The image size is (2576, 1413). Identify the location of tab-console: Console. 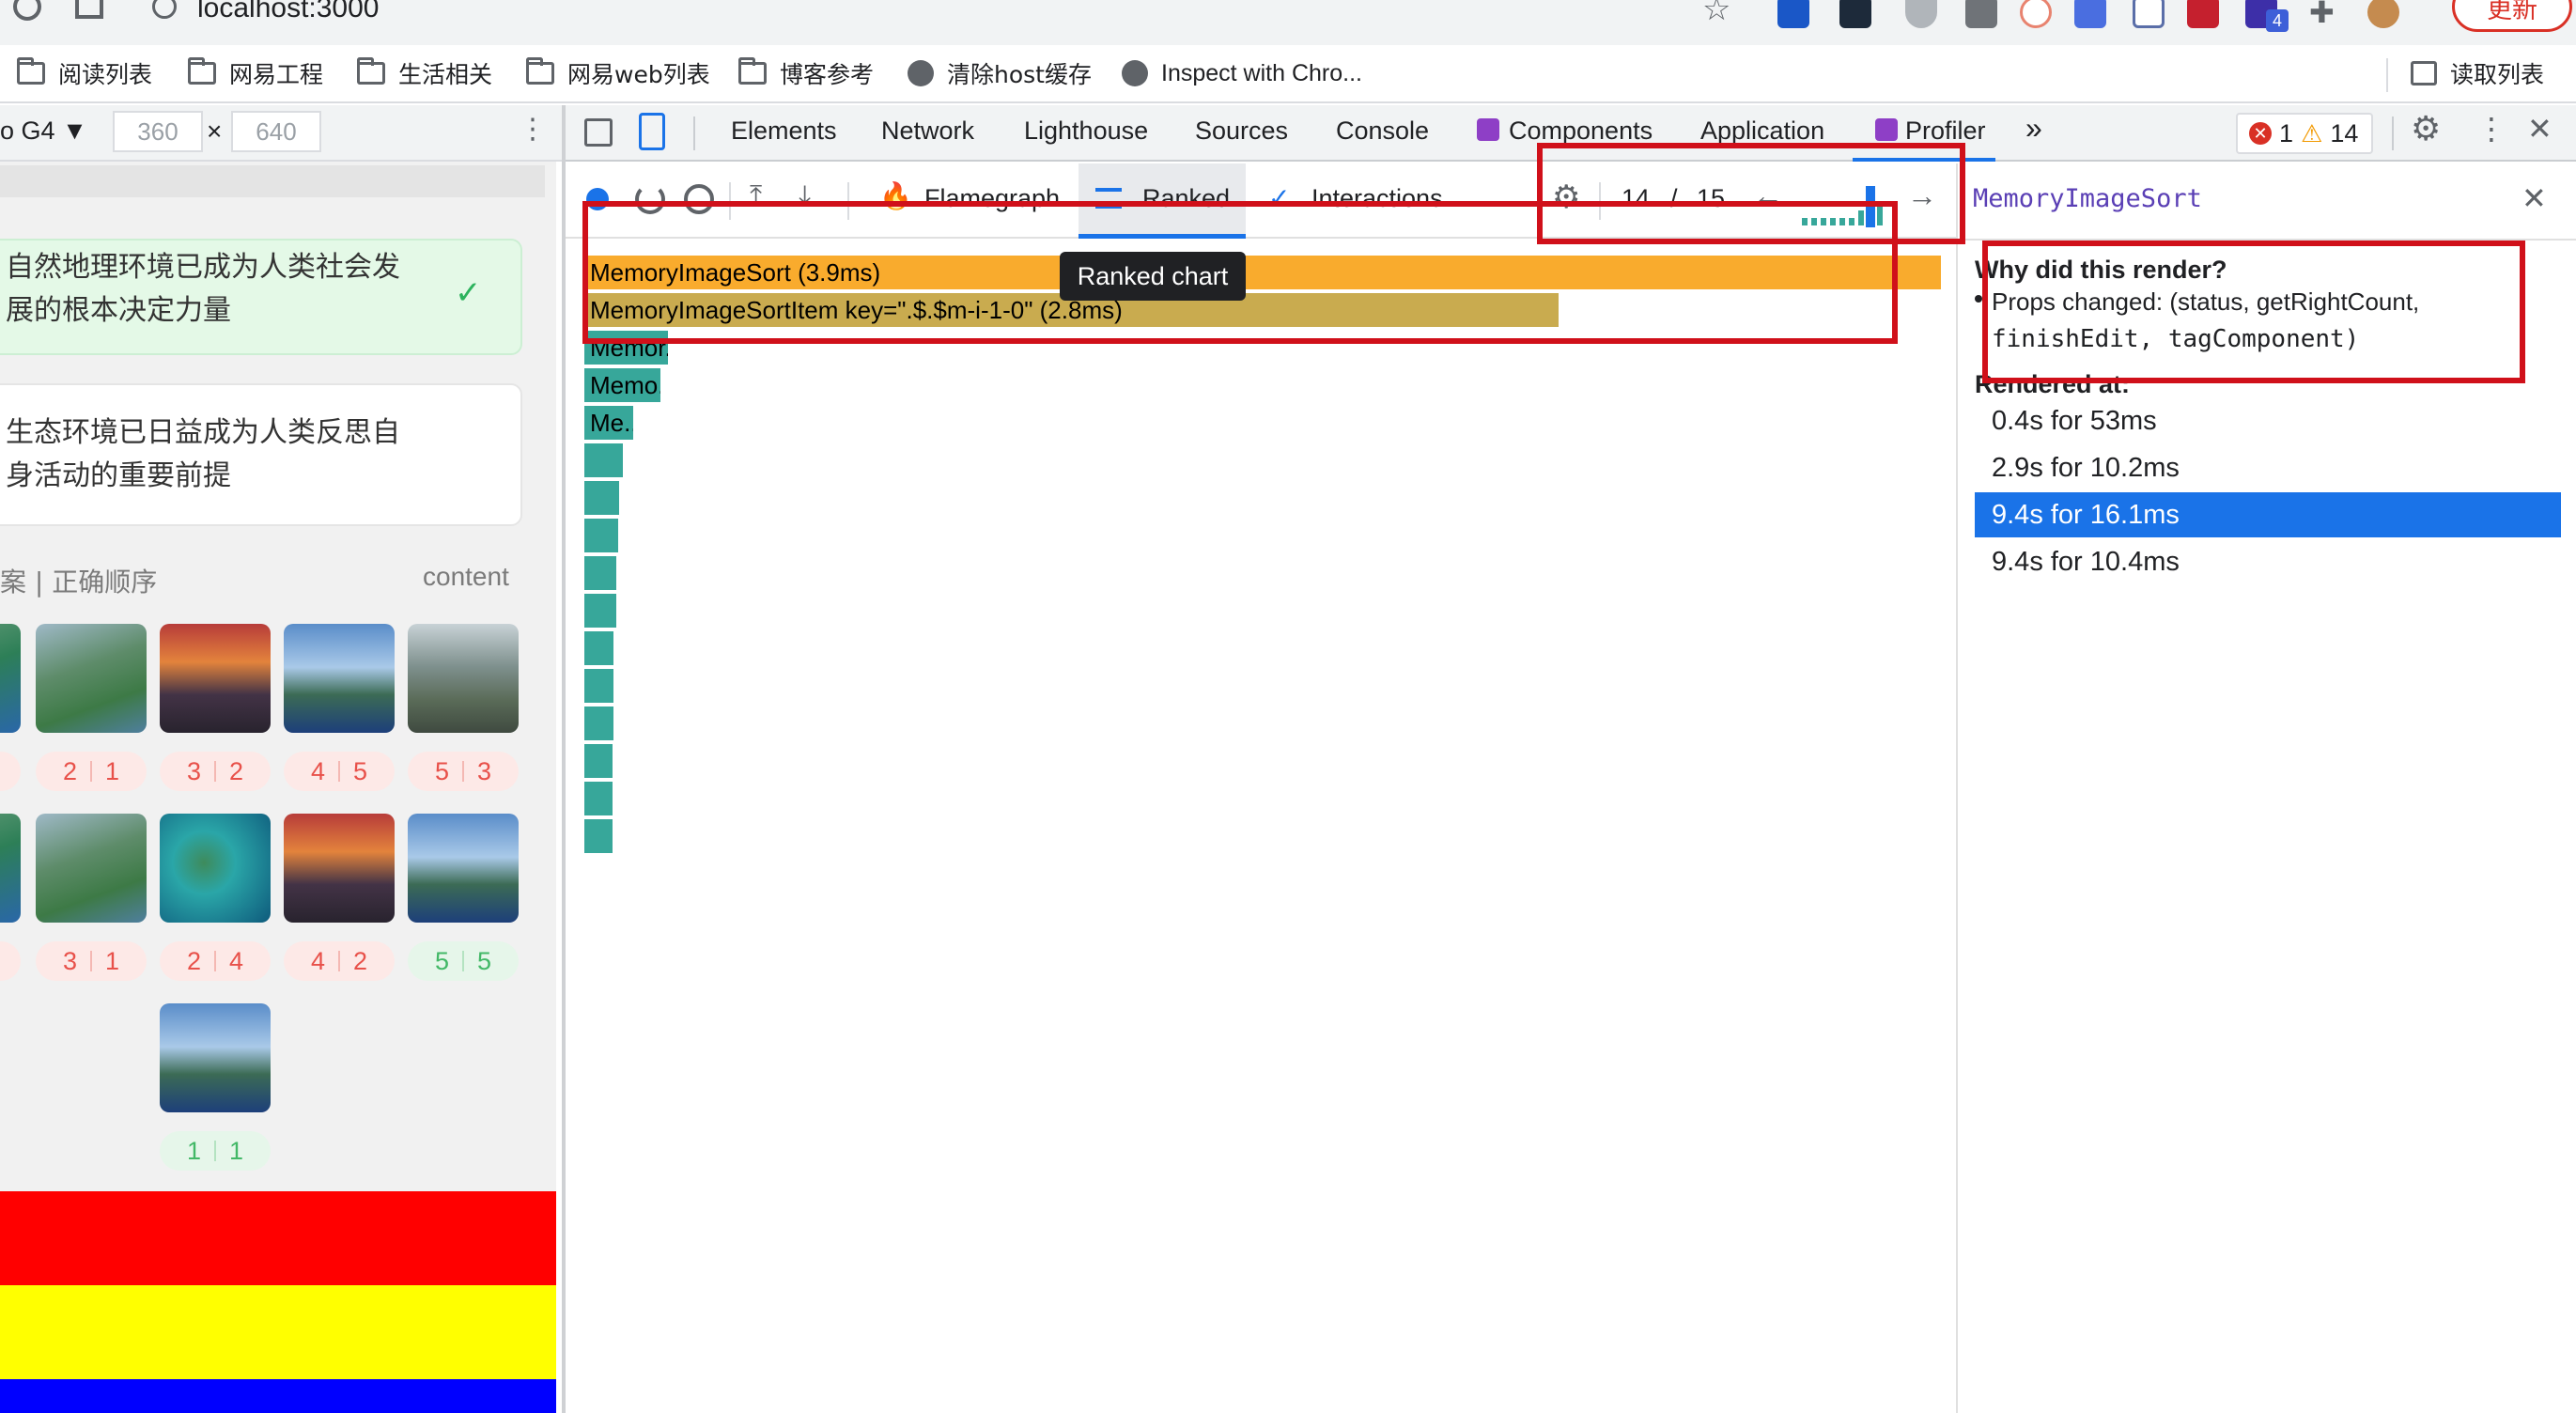
(1382, 131).